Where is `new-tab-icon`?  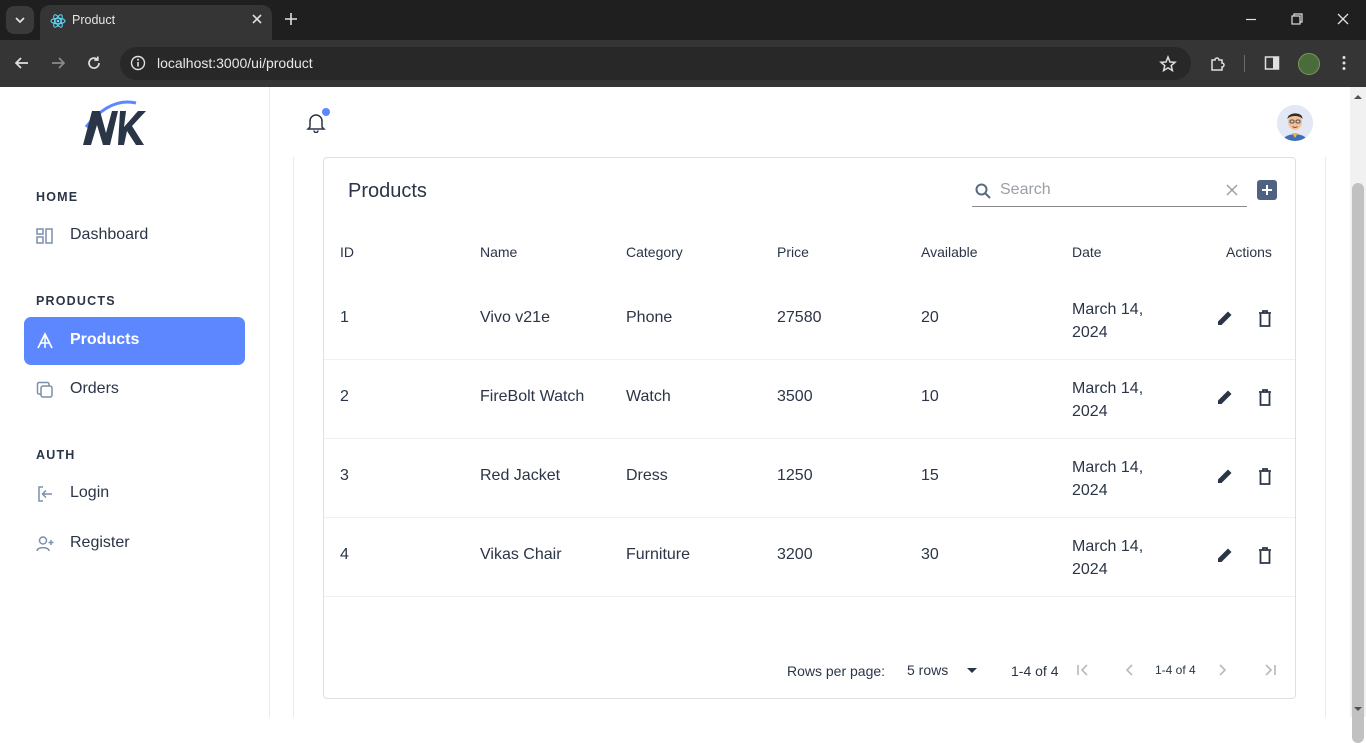
new-tab-icon is located at coordinates (291, 19).